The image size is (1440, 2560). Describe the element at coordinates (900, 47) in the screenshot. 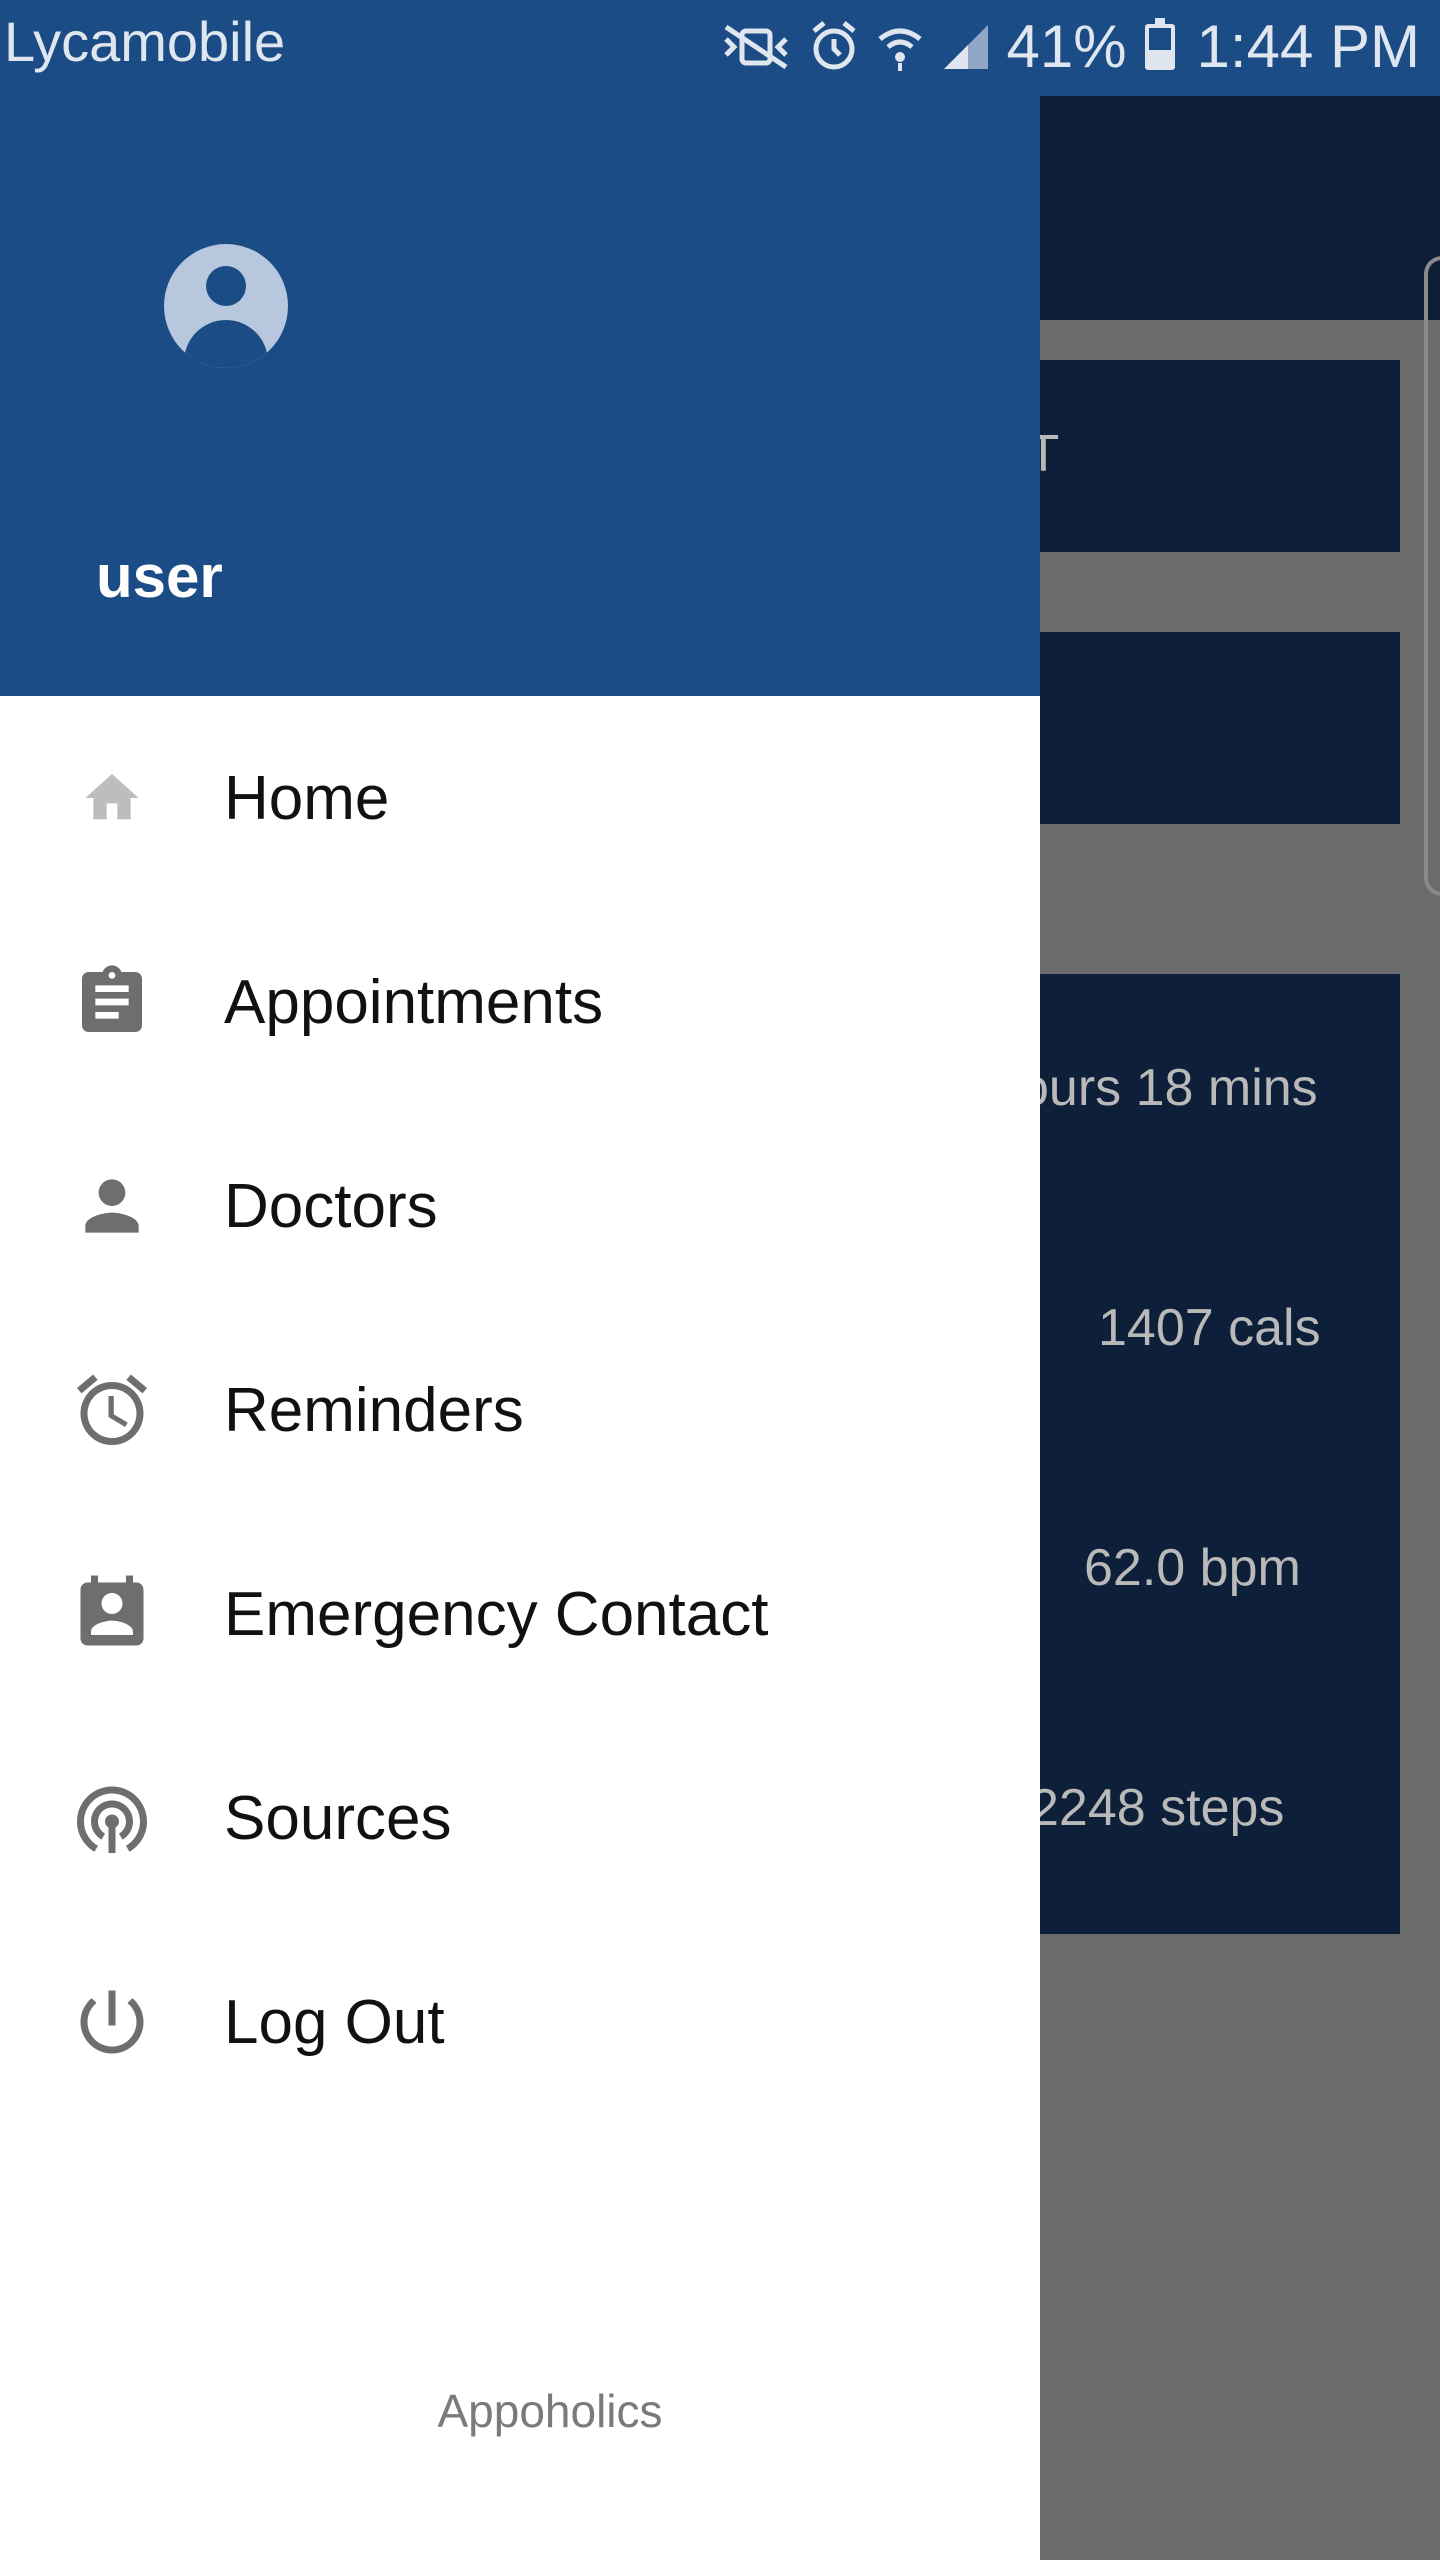

I see `wifi-icon` at that location.